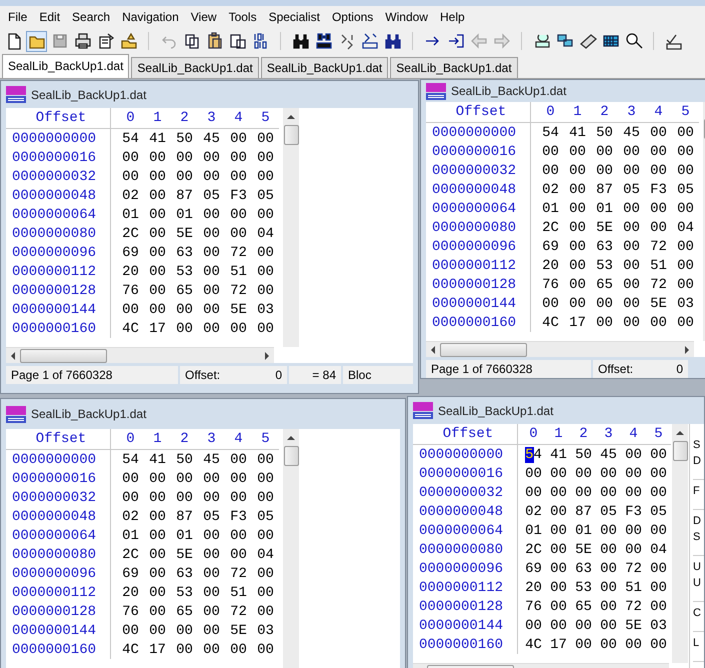 This screenshot has height=668, width=705. I want to click on menu-item: Edit, so click(49, 17).